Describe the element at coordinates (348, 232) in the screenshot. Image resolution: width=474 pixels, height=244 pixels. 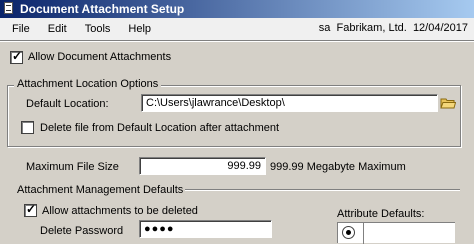
I see `attribute-default-radio` at that location.